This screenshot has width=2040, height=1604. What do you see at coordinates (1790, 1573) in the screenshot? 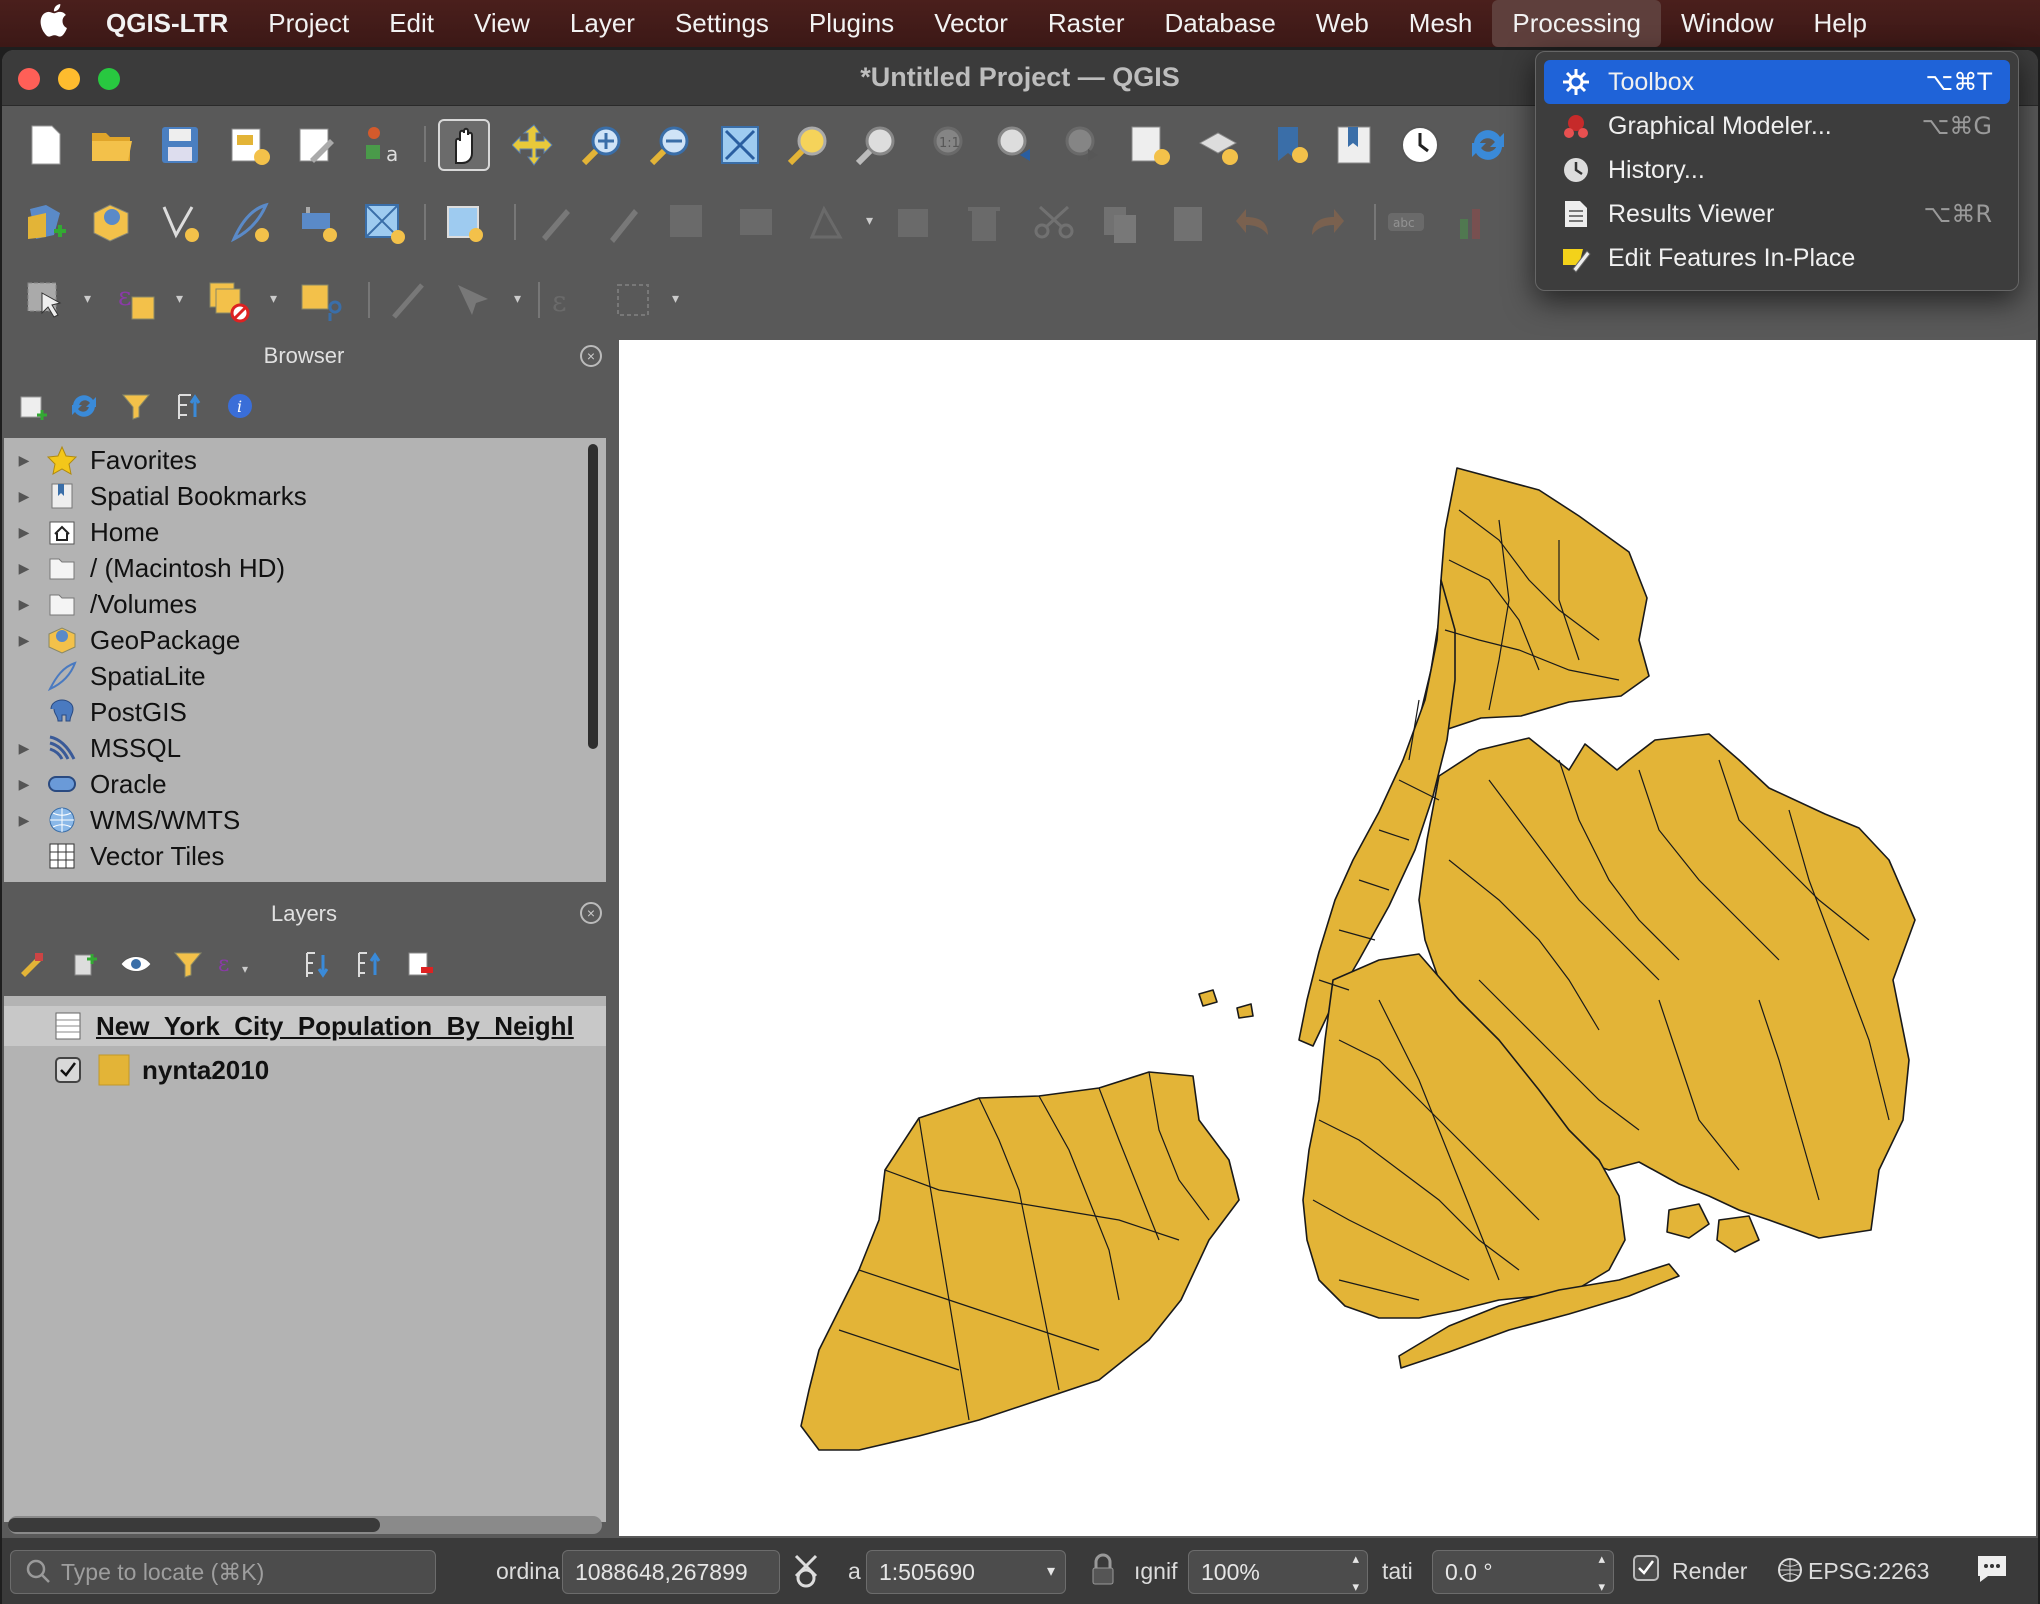
I see `crs-globe-icon` at bounding box center [1790, 1573].